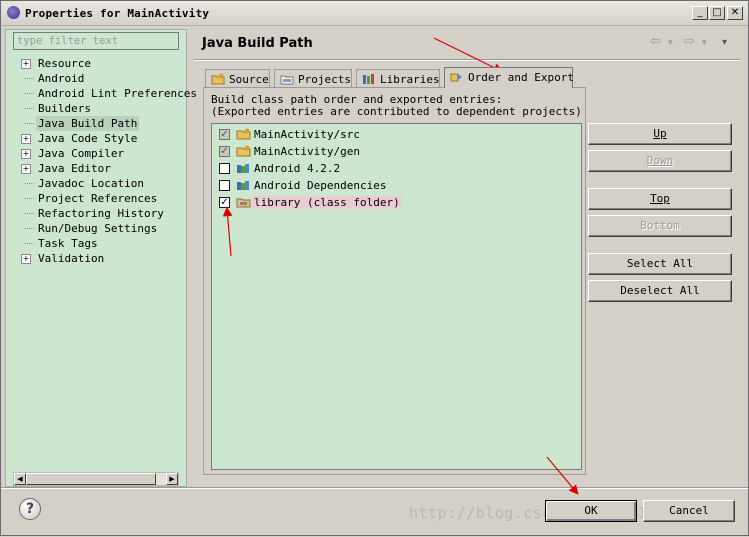 Image resolution: width=749 pixels, height=537 pixels. I want to click on back-icon: ⇦, so click(655, 41).